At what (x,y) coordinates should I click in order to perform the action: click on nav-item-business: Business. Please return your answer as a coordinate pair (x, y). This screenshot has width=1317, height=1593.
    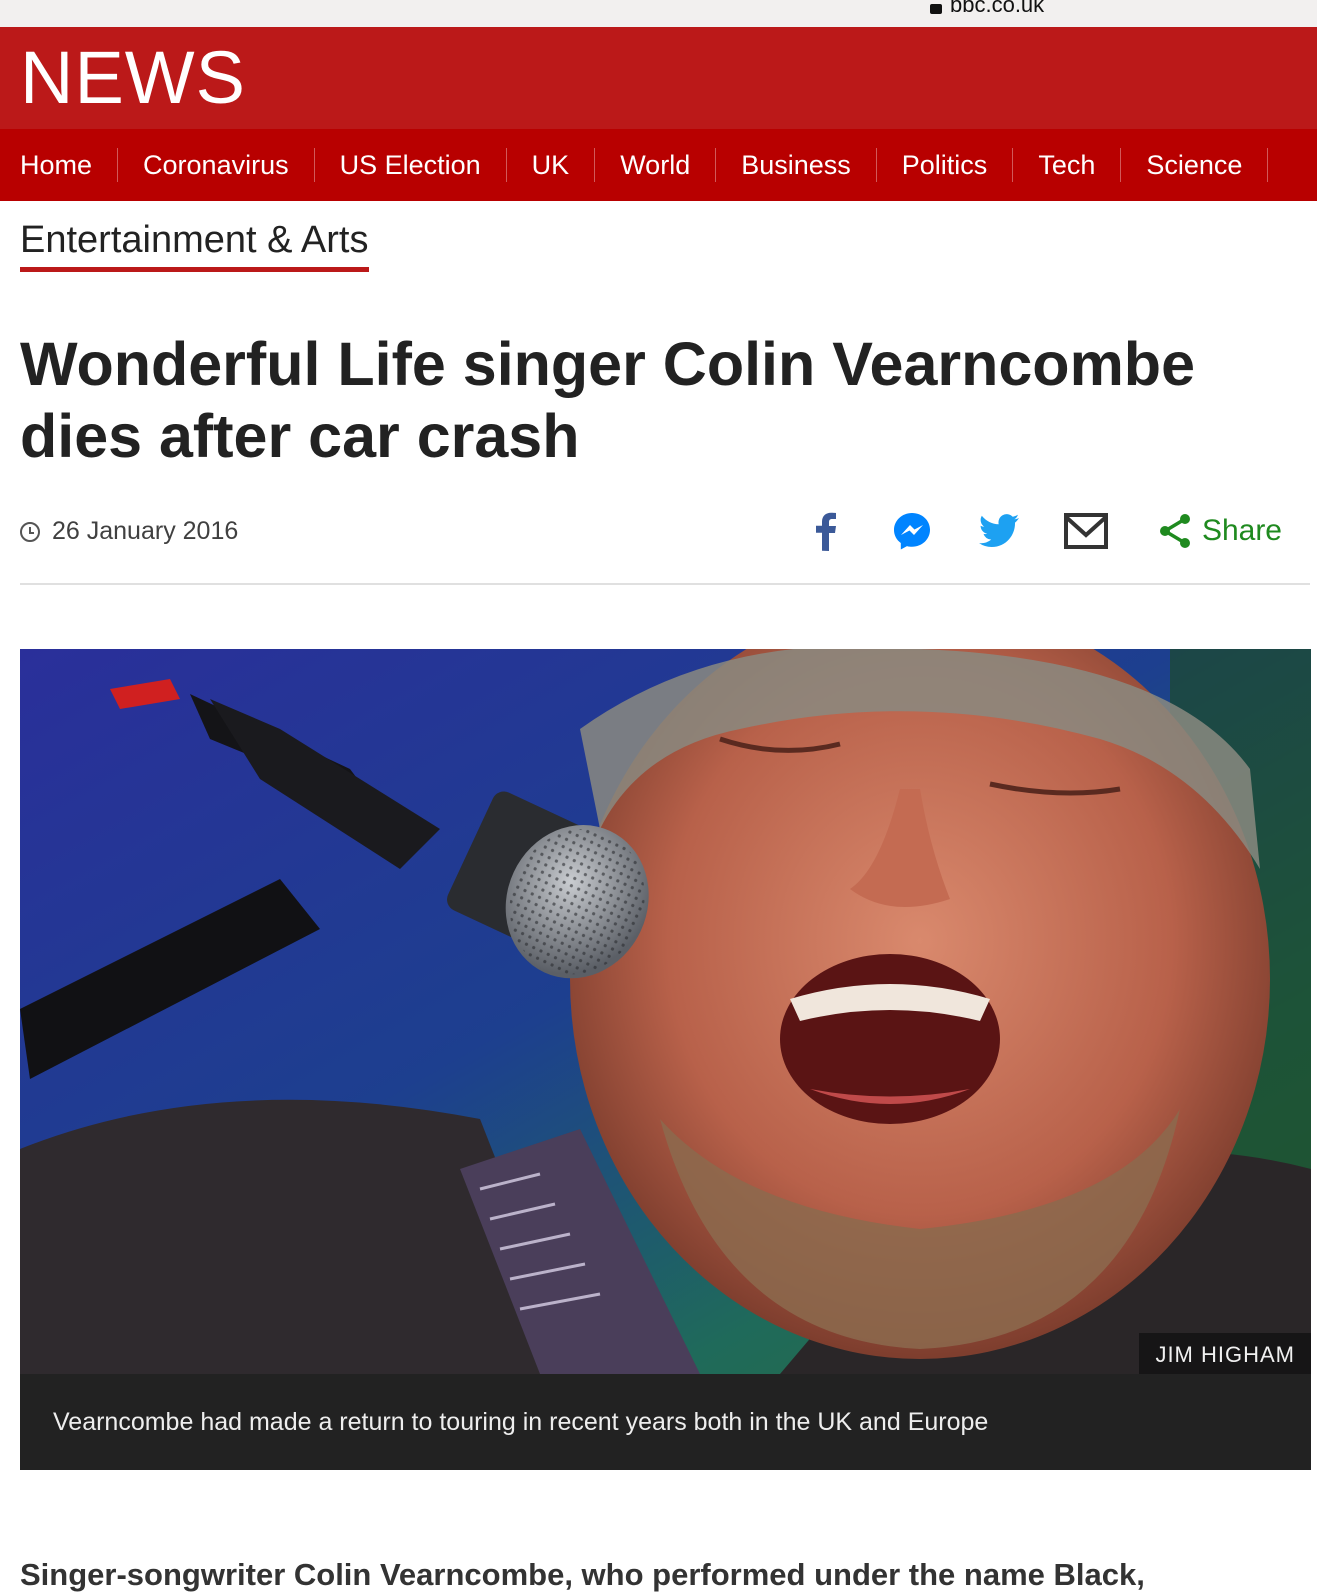
    Looking at the image, I should click on (796, 165).